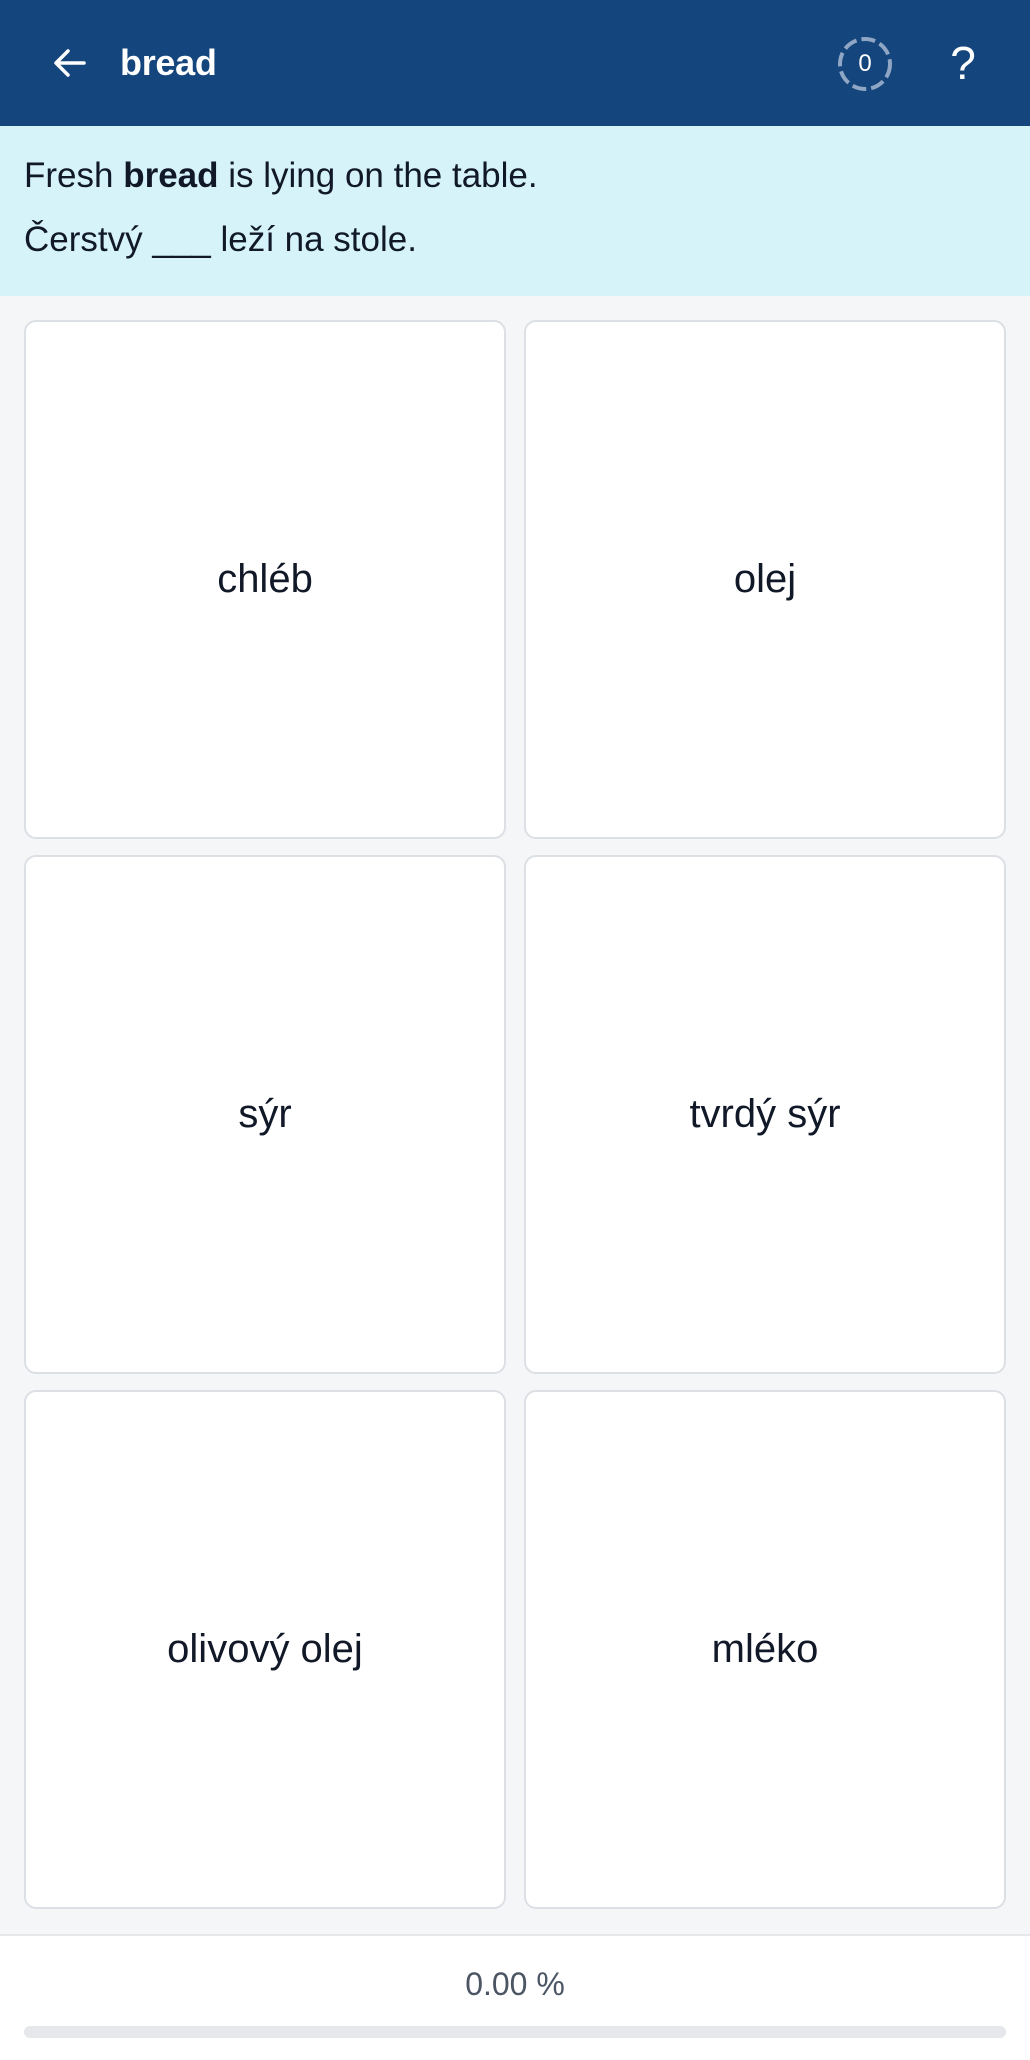 This screenshot has height=2060, width=1030. Describe the element at coordinates (265, 1114) in the screenshot. I see `answer-option: sýr` at that location.